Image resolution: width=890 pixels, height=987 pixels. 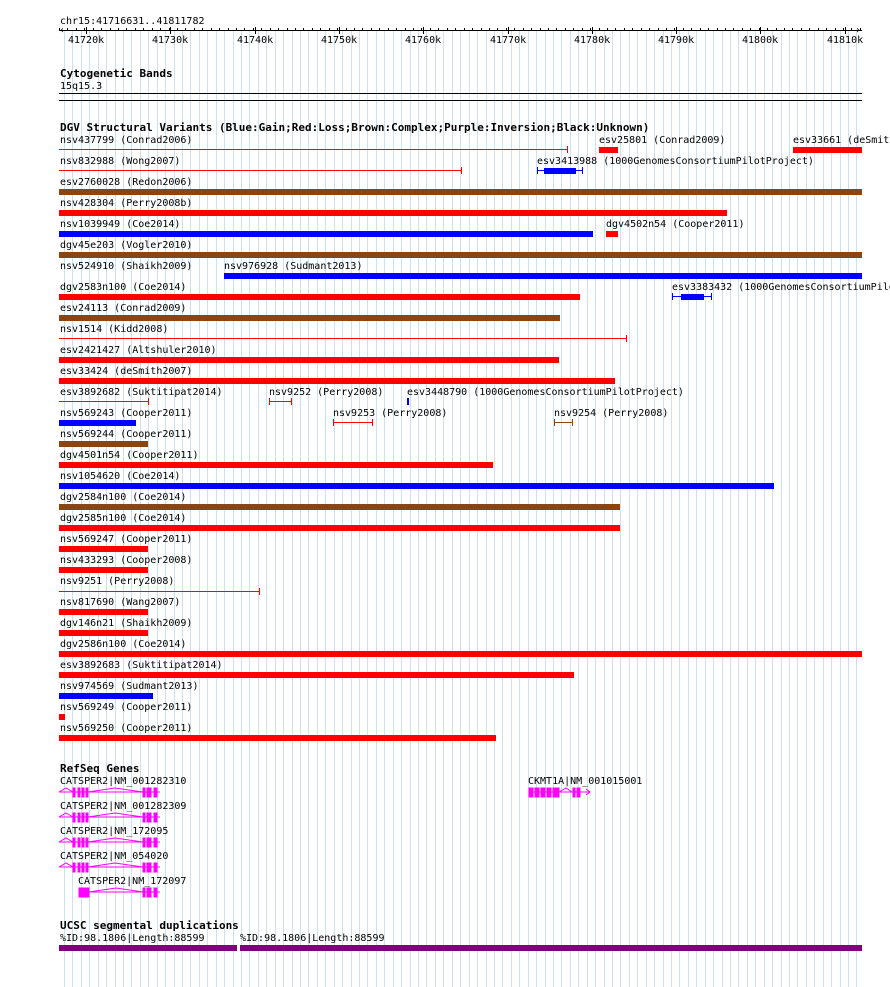 What do you see at coordinates (149, 925) in the screenshot?
I see `segdup-track-title: UCSC segmental duplications` at bounding box center [149, 925].